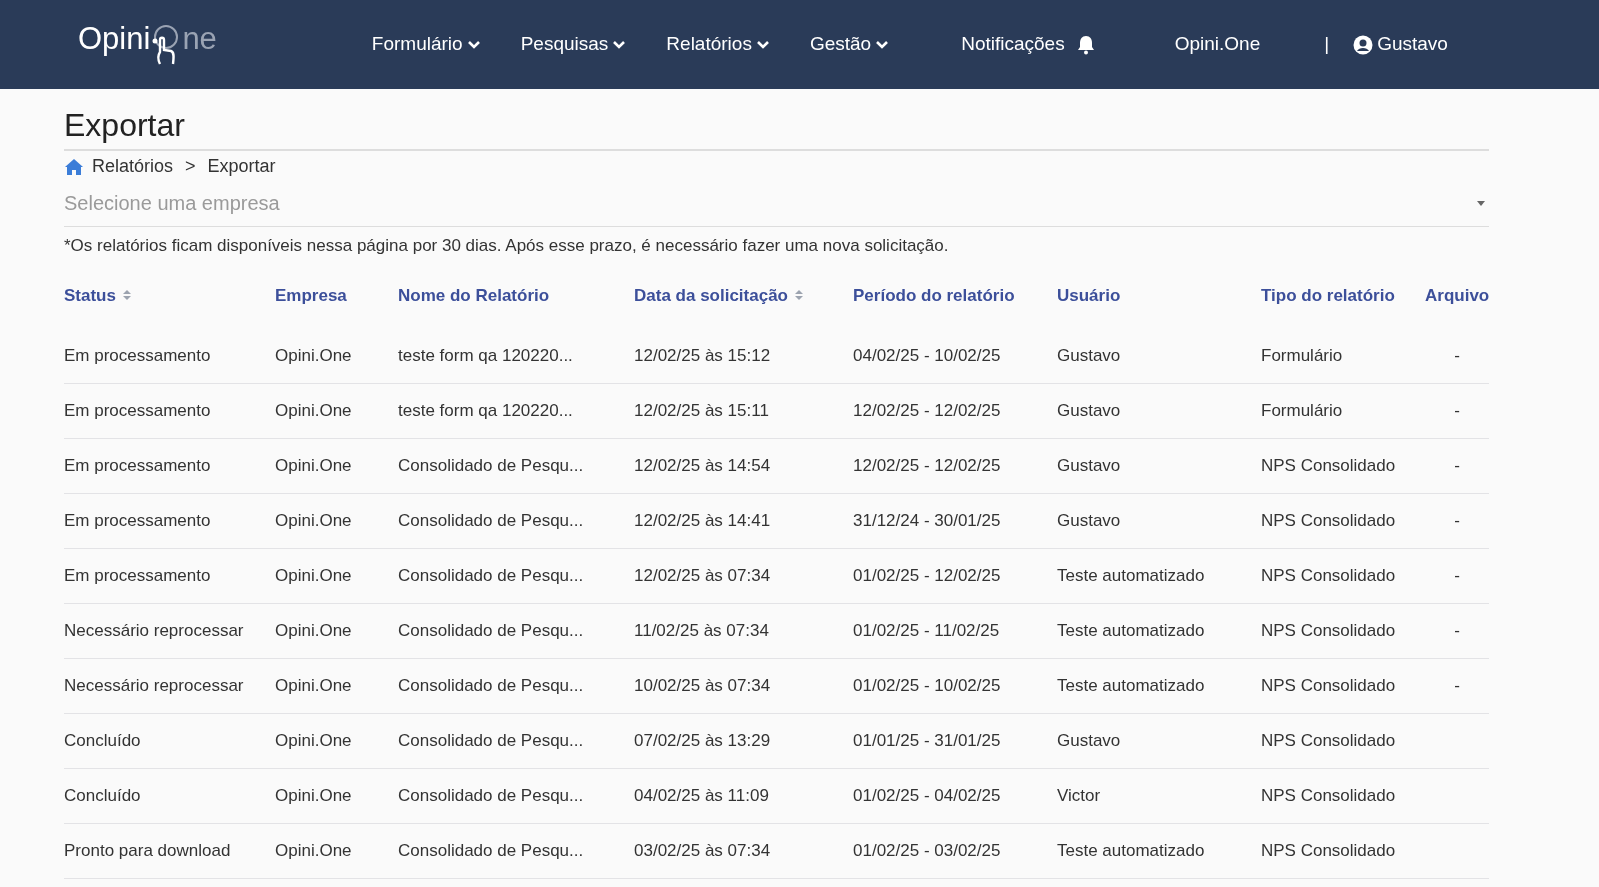  Describe the element at coordinates (702, 355) in the screenshot. I see `table-cell: 12/02/25 às 15:12` at that location.